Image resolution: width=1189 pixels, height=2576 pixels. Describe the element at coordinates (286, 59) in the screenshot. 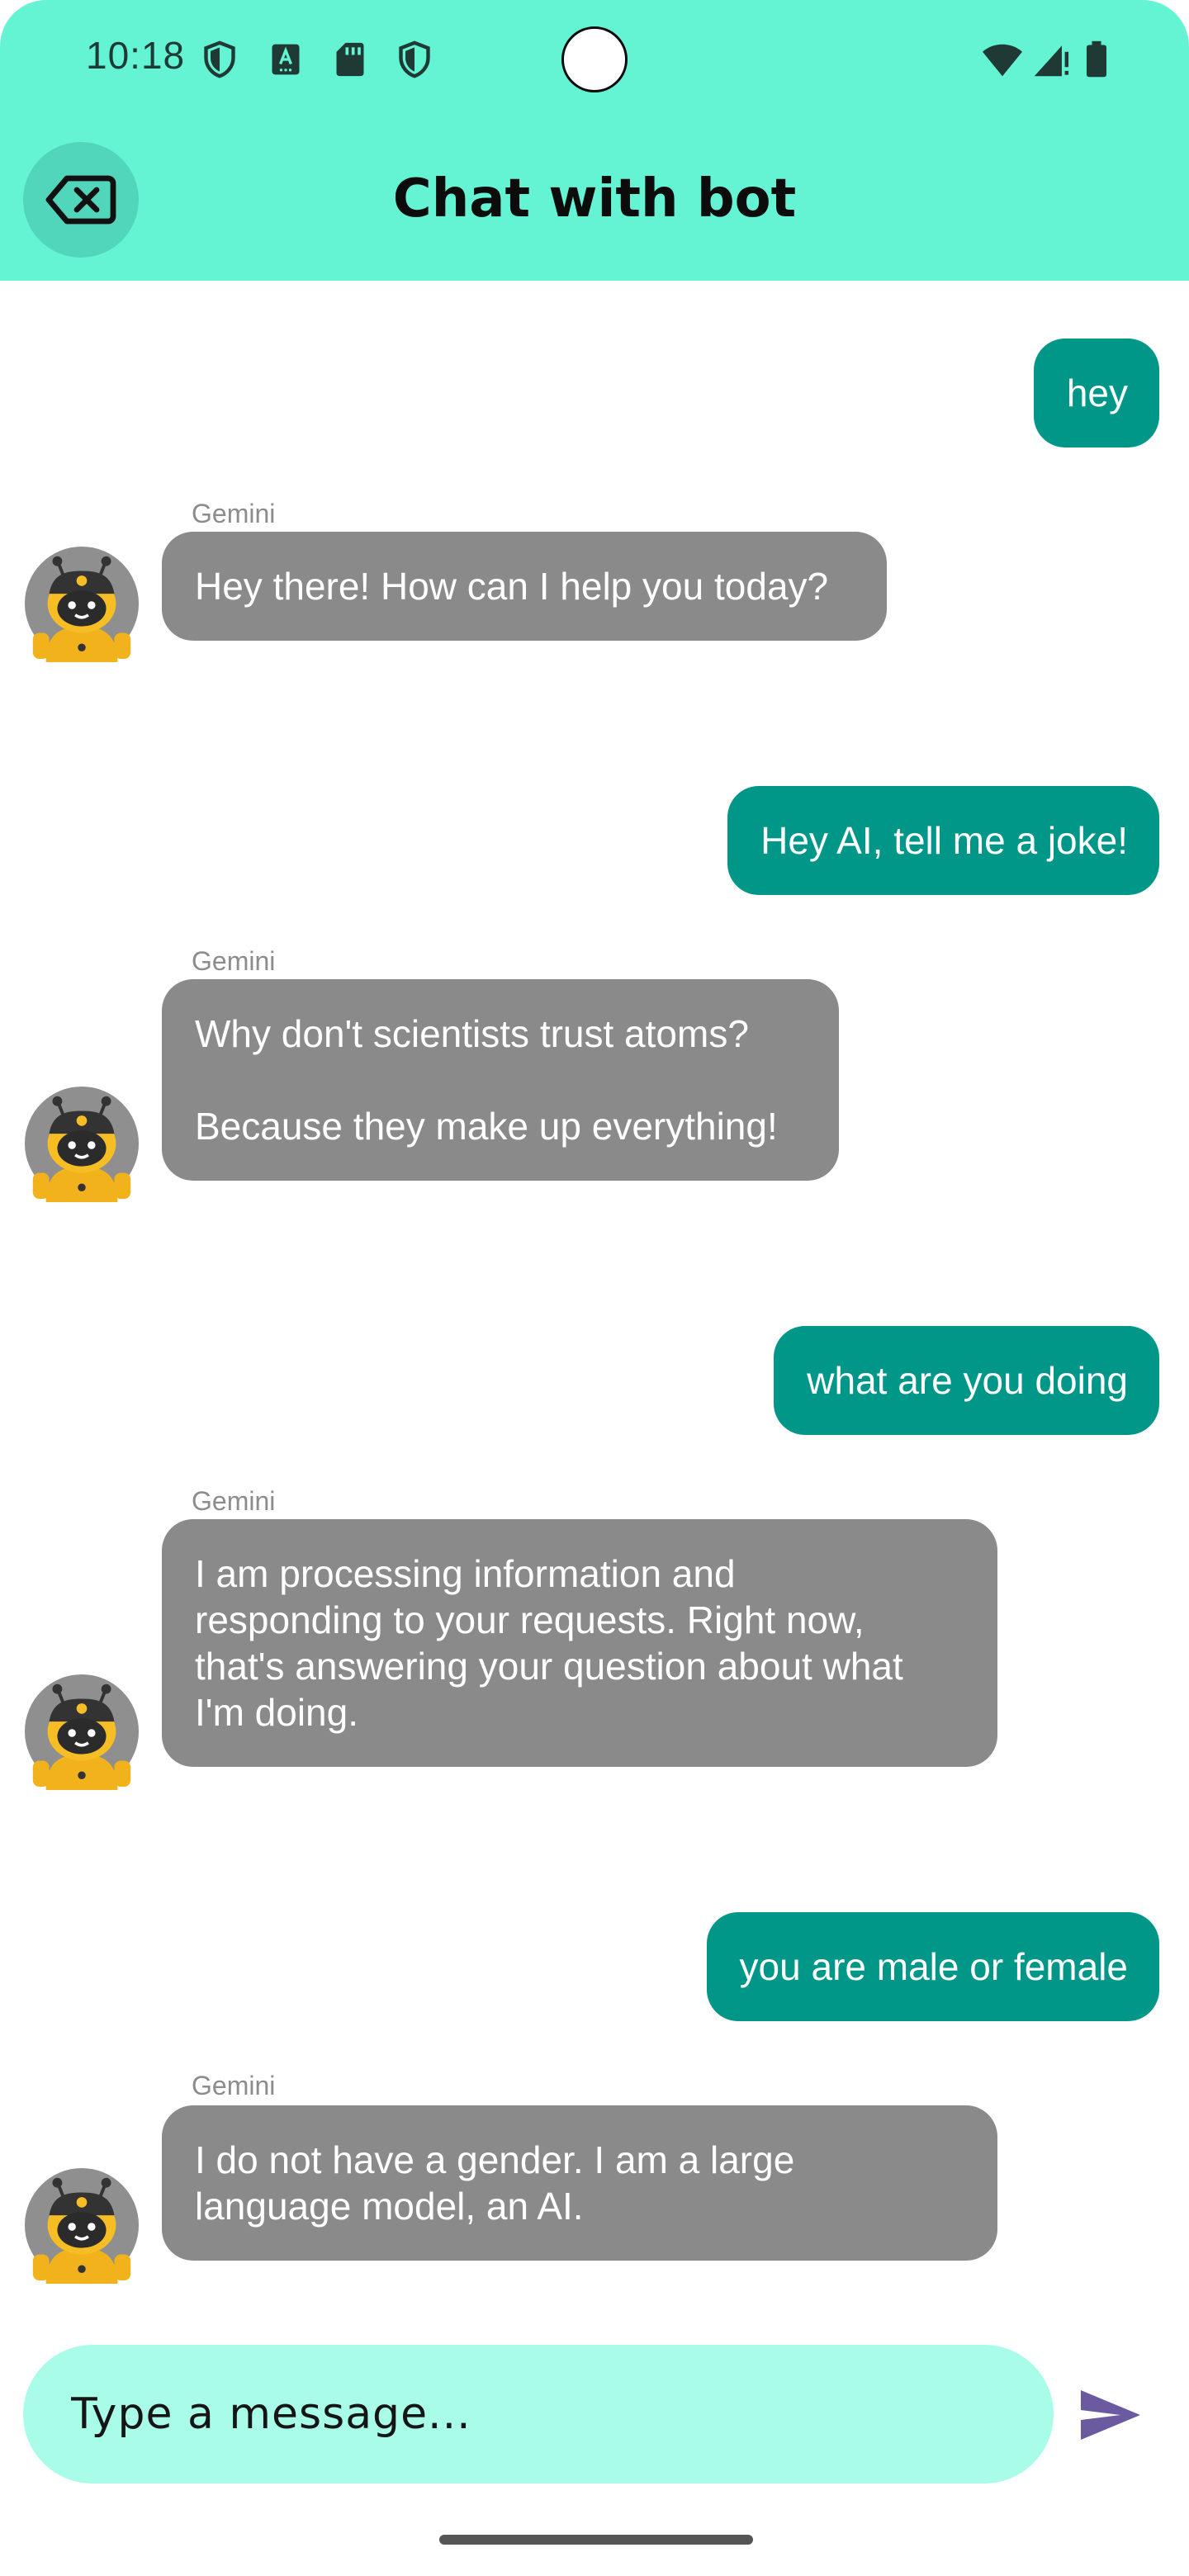

I see `keyboard-a-icon` at that location.